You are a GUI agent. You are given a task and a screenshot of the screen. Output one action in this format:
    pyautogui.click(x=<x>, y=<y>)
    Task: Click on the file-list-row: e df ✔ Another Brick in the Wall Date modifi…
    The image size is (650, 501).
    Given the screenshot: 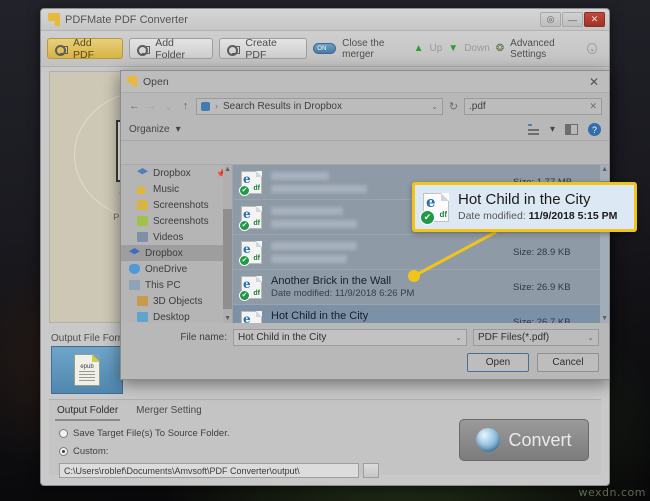 What is the action you would take?
    pyautogui.click(x=421, y=287)
    